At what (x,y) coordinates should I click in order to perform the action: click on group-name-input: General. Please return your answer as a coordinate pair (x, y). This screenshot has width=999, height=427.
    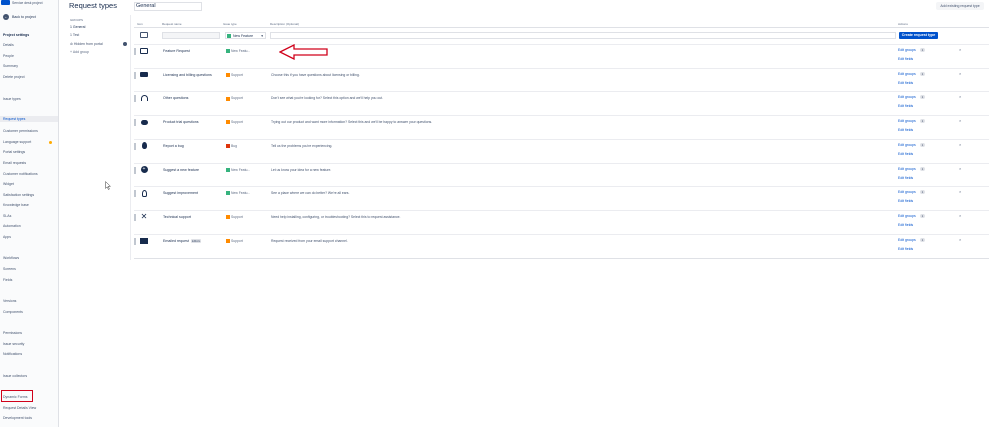
    Looking at the image, I should click on (168, 6).